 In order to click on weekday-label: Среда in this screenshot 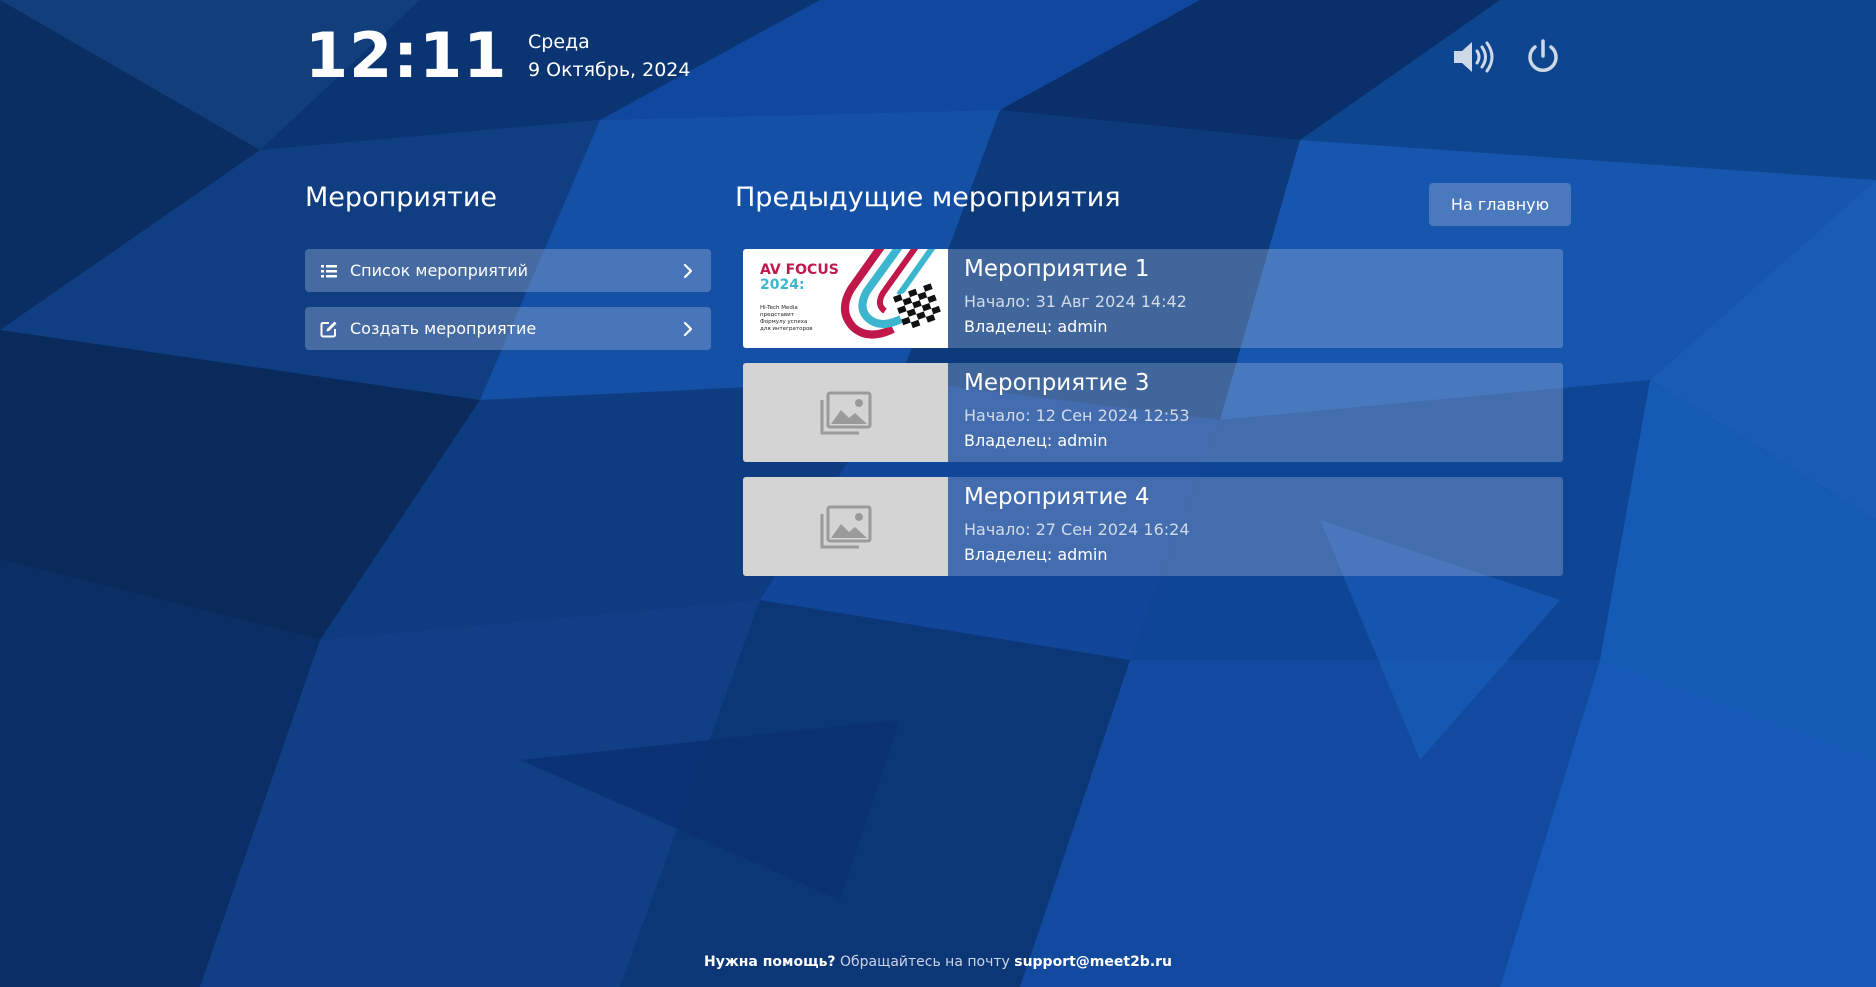, I will do `click(559, 42)`.